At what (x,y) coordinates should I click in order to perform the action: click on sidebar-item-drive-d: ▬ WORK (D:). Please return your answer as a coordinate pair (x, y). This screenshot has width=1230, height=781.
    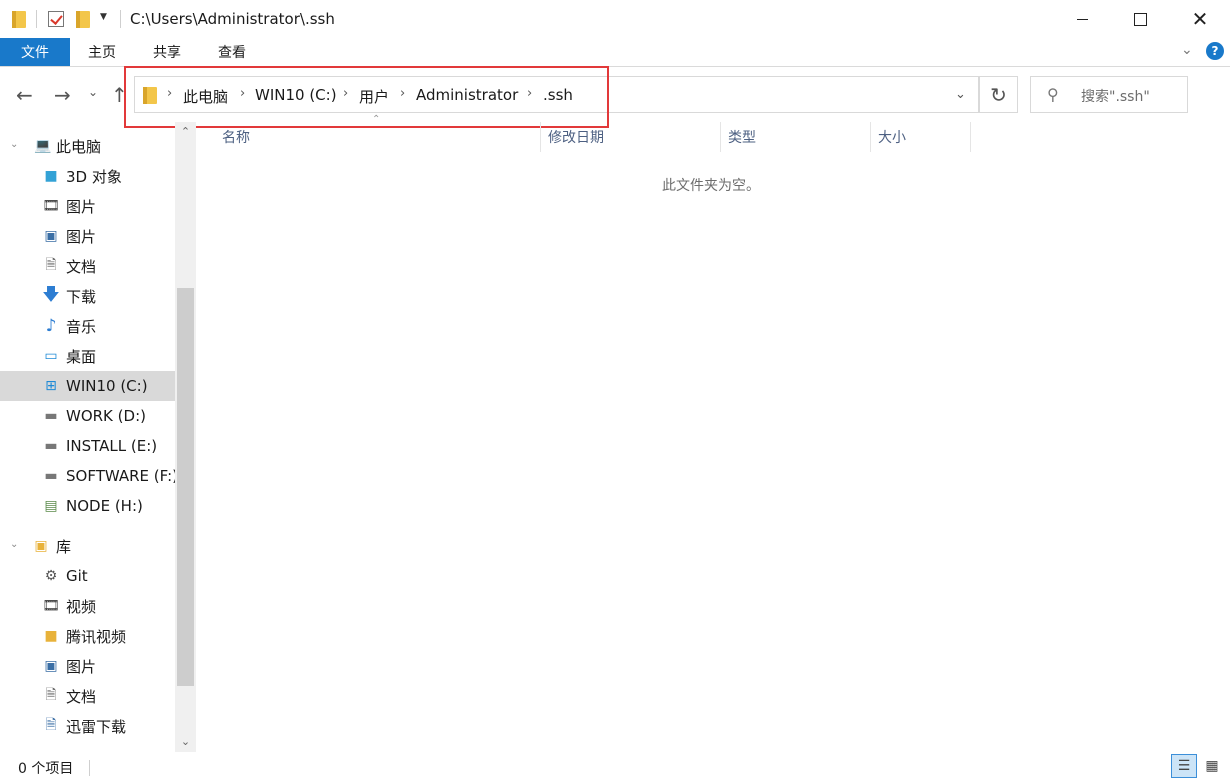
    Looking at the image, I should click on (87, 416).